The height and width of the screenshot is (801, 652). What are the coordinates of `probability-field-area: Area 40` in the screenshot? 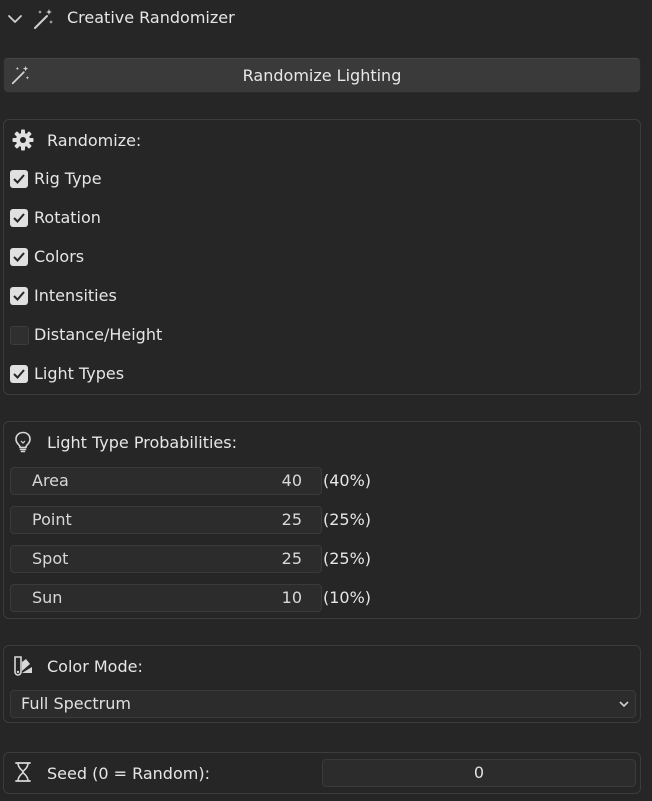 It's located at (166, 481).